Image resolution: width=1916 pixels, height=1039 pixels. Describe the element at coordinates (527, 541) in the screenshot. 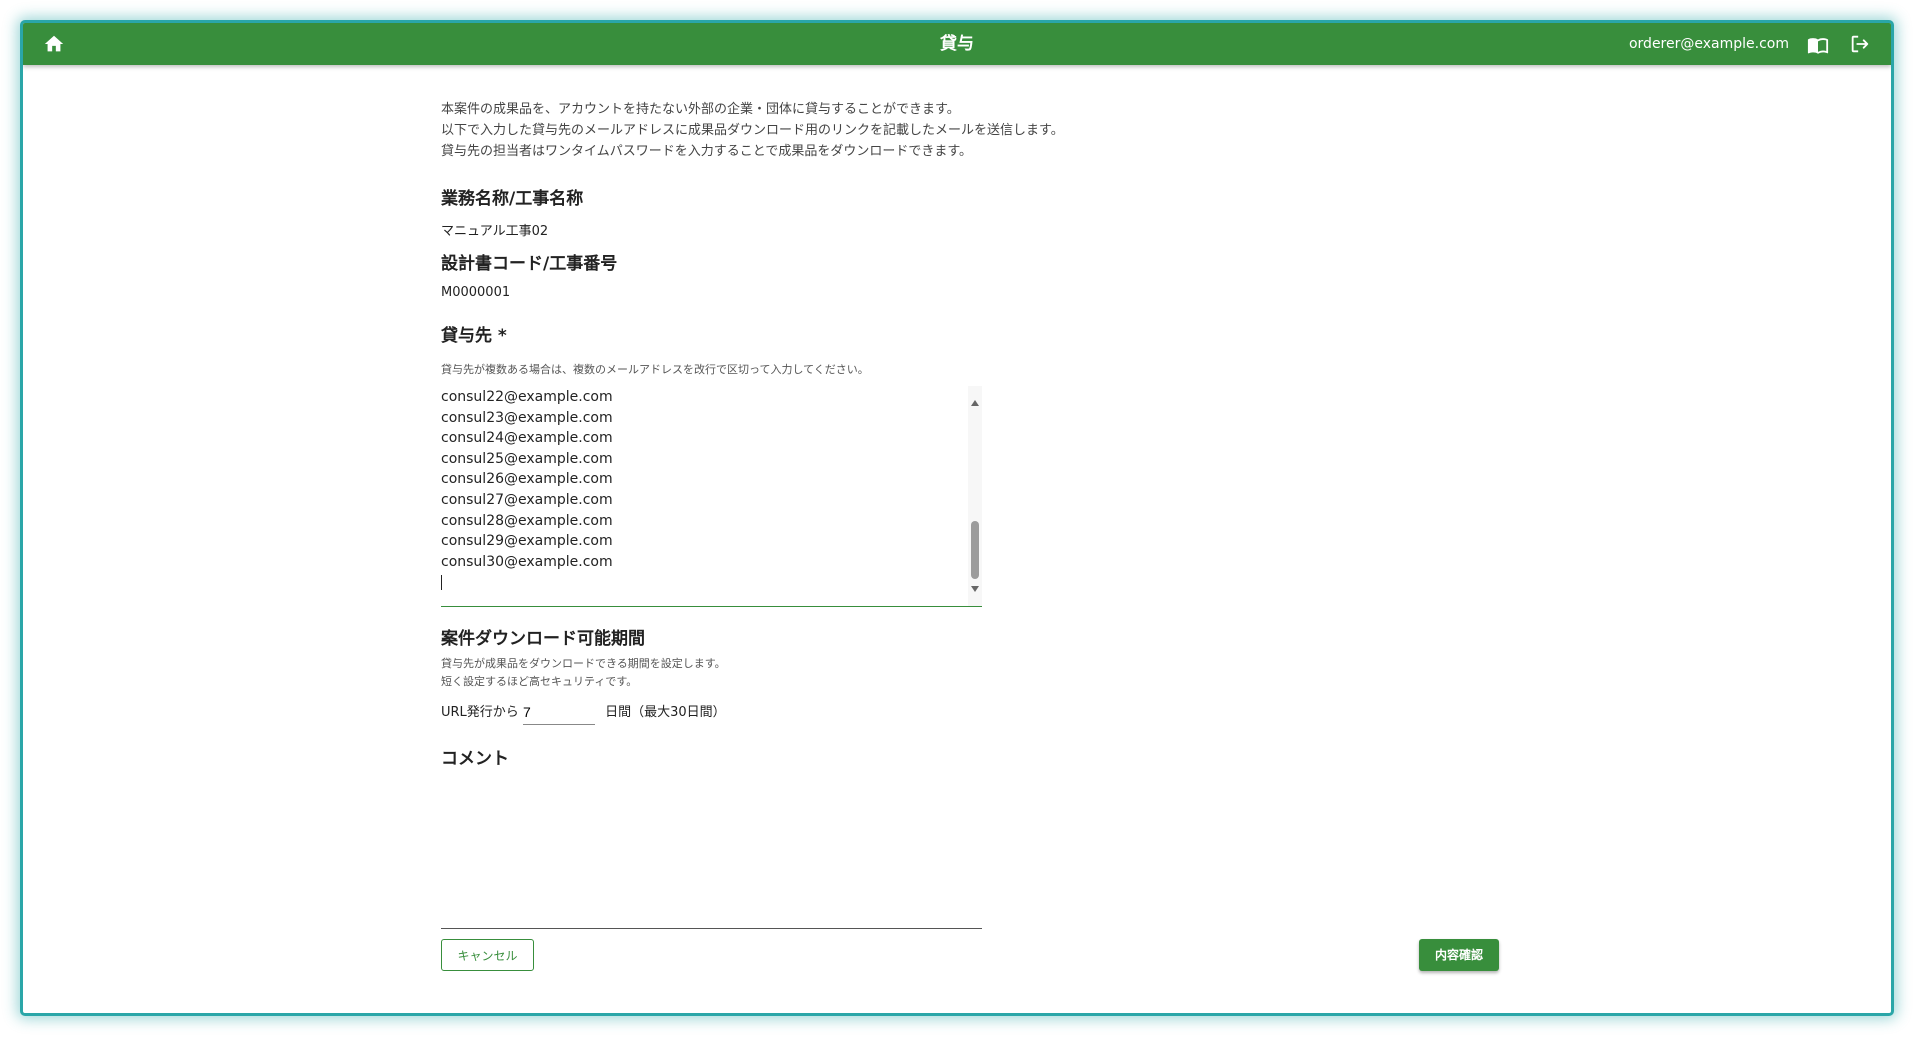

I see `recipient-line: consul29@example.com` at that location.